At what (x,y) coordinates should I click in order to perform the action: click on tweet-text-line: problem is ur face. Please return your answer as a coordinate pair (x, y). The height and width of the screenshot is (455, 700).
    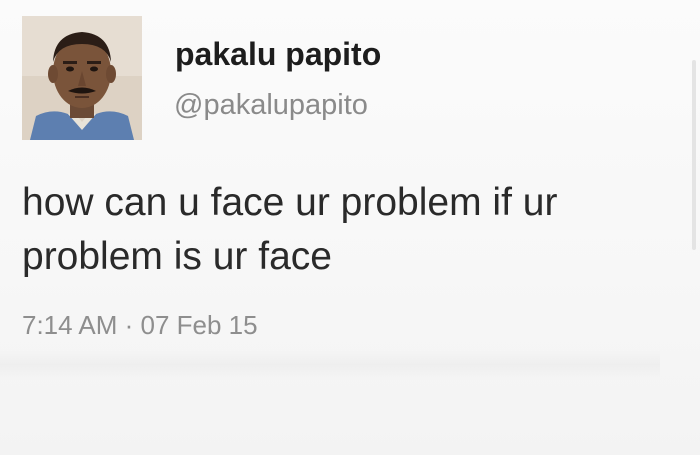
    Looking at the image, I should click on (177, 256).